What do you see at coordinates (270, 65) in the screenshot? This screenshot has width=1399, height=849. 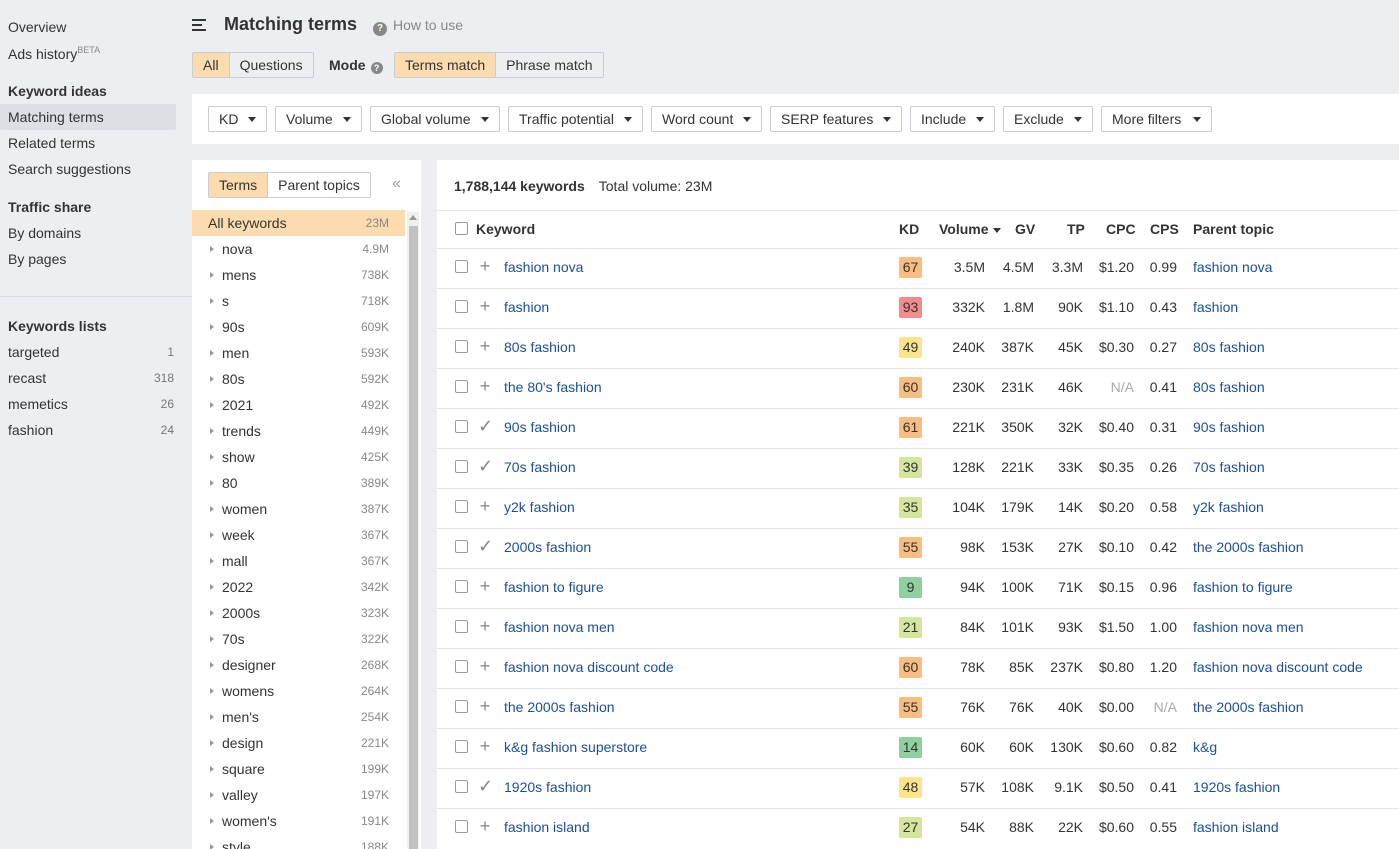 I see `scope-questions-button: Questions` at bounding box center [270, 65].